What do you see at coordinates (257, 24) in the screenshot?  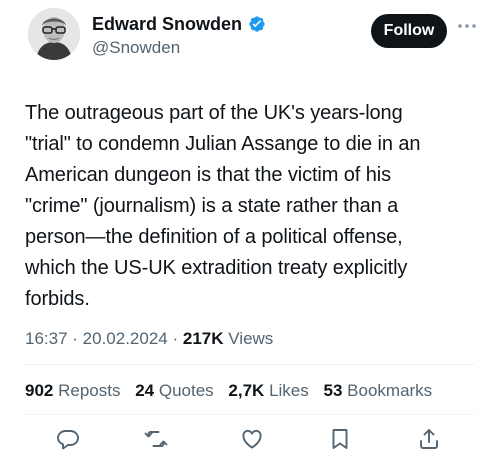 I see `verified-badge-icon` at bounding box center [257, 24].